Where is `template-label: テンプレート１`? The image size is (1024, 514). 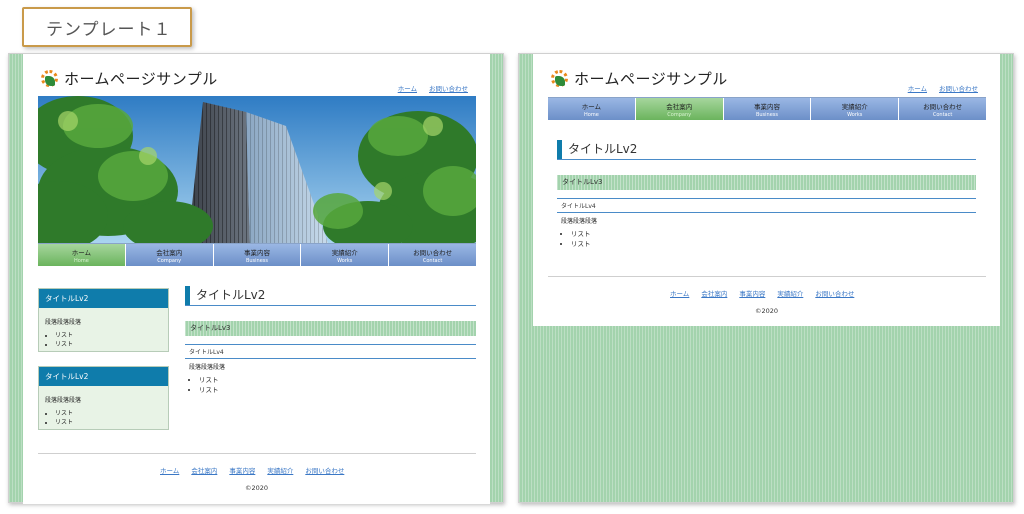
template-label: テンプレート１ is located at coordinates (107, 27).